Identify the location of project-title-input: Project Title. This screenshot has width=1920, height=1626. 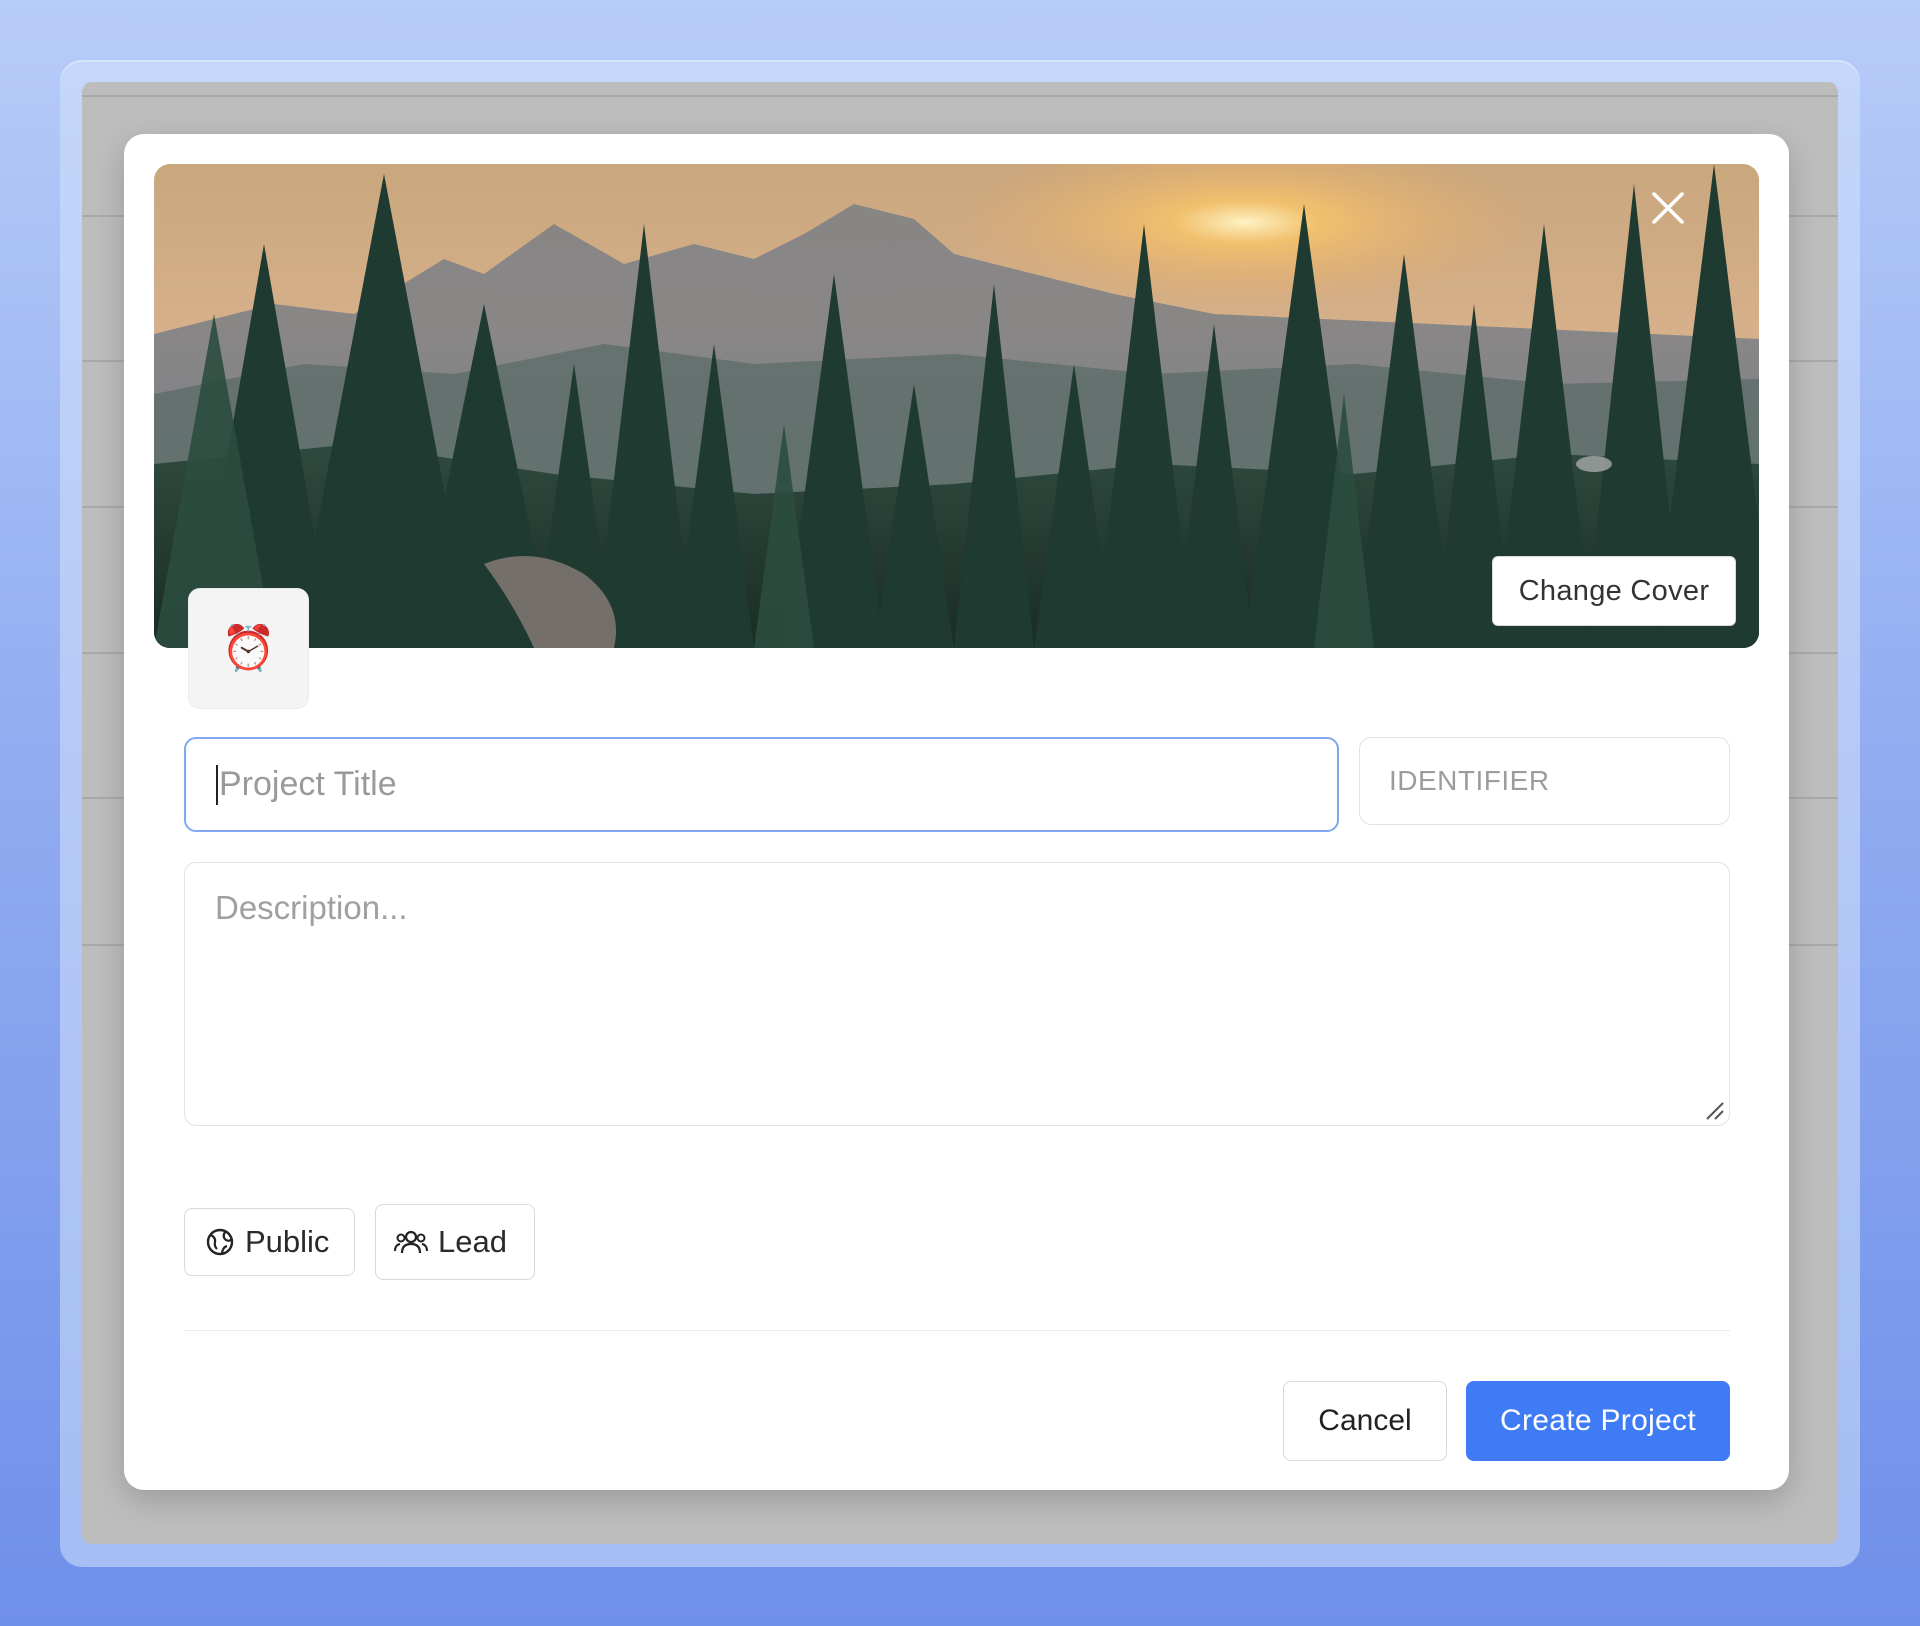
(761, 784).